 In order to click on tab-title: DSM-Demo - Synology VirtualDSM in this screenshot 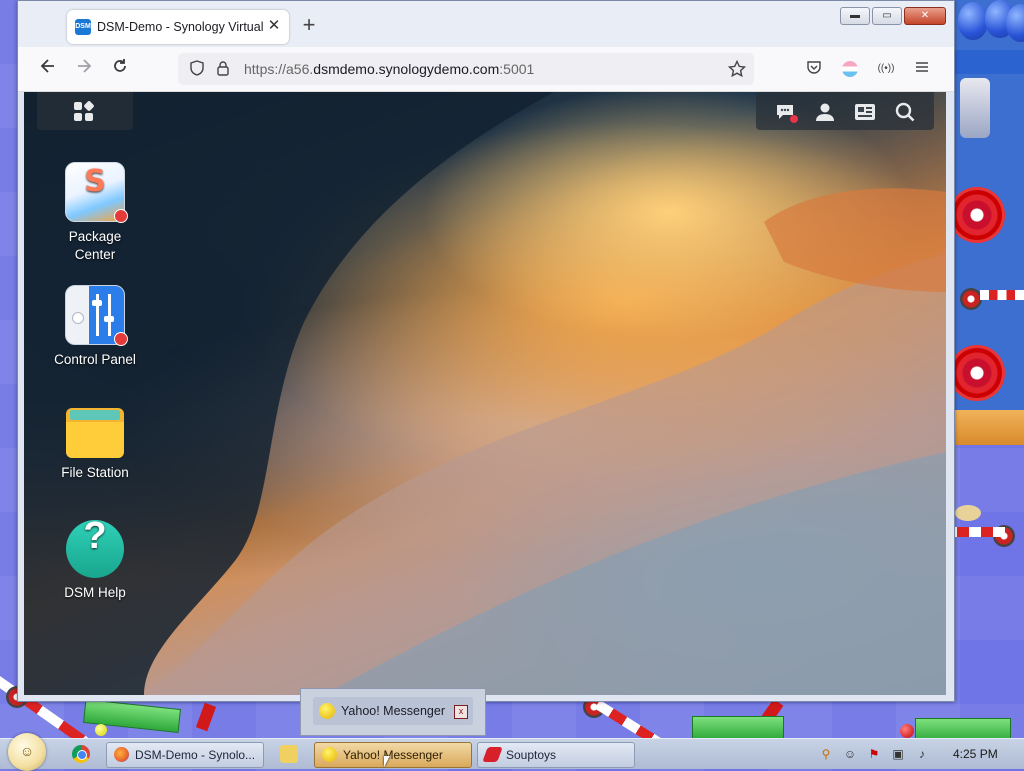, I will do `click(180, 27)`.